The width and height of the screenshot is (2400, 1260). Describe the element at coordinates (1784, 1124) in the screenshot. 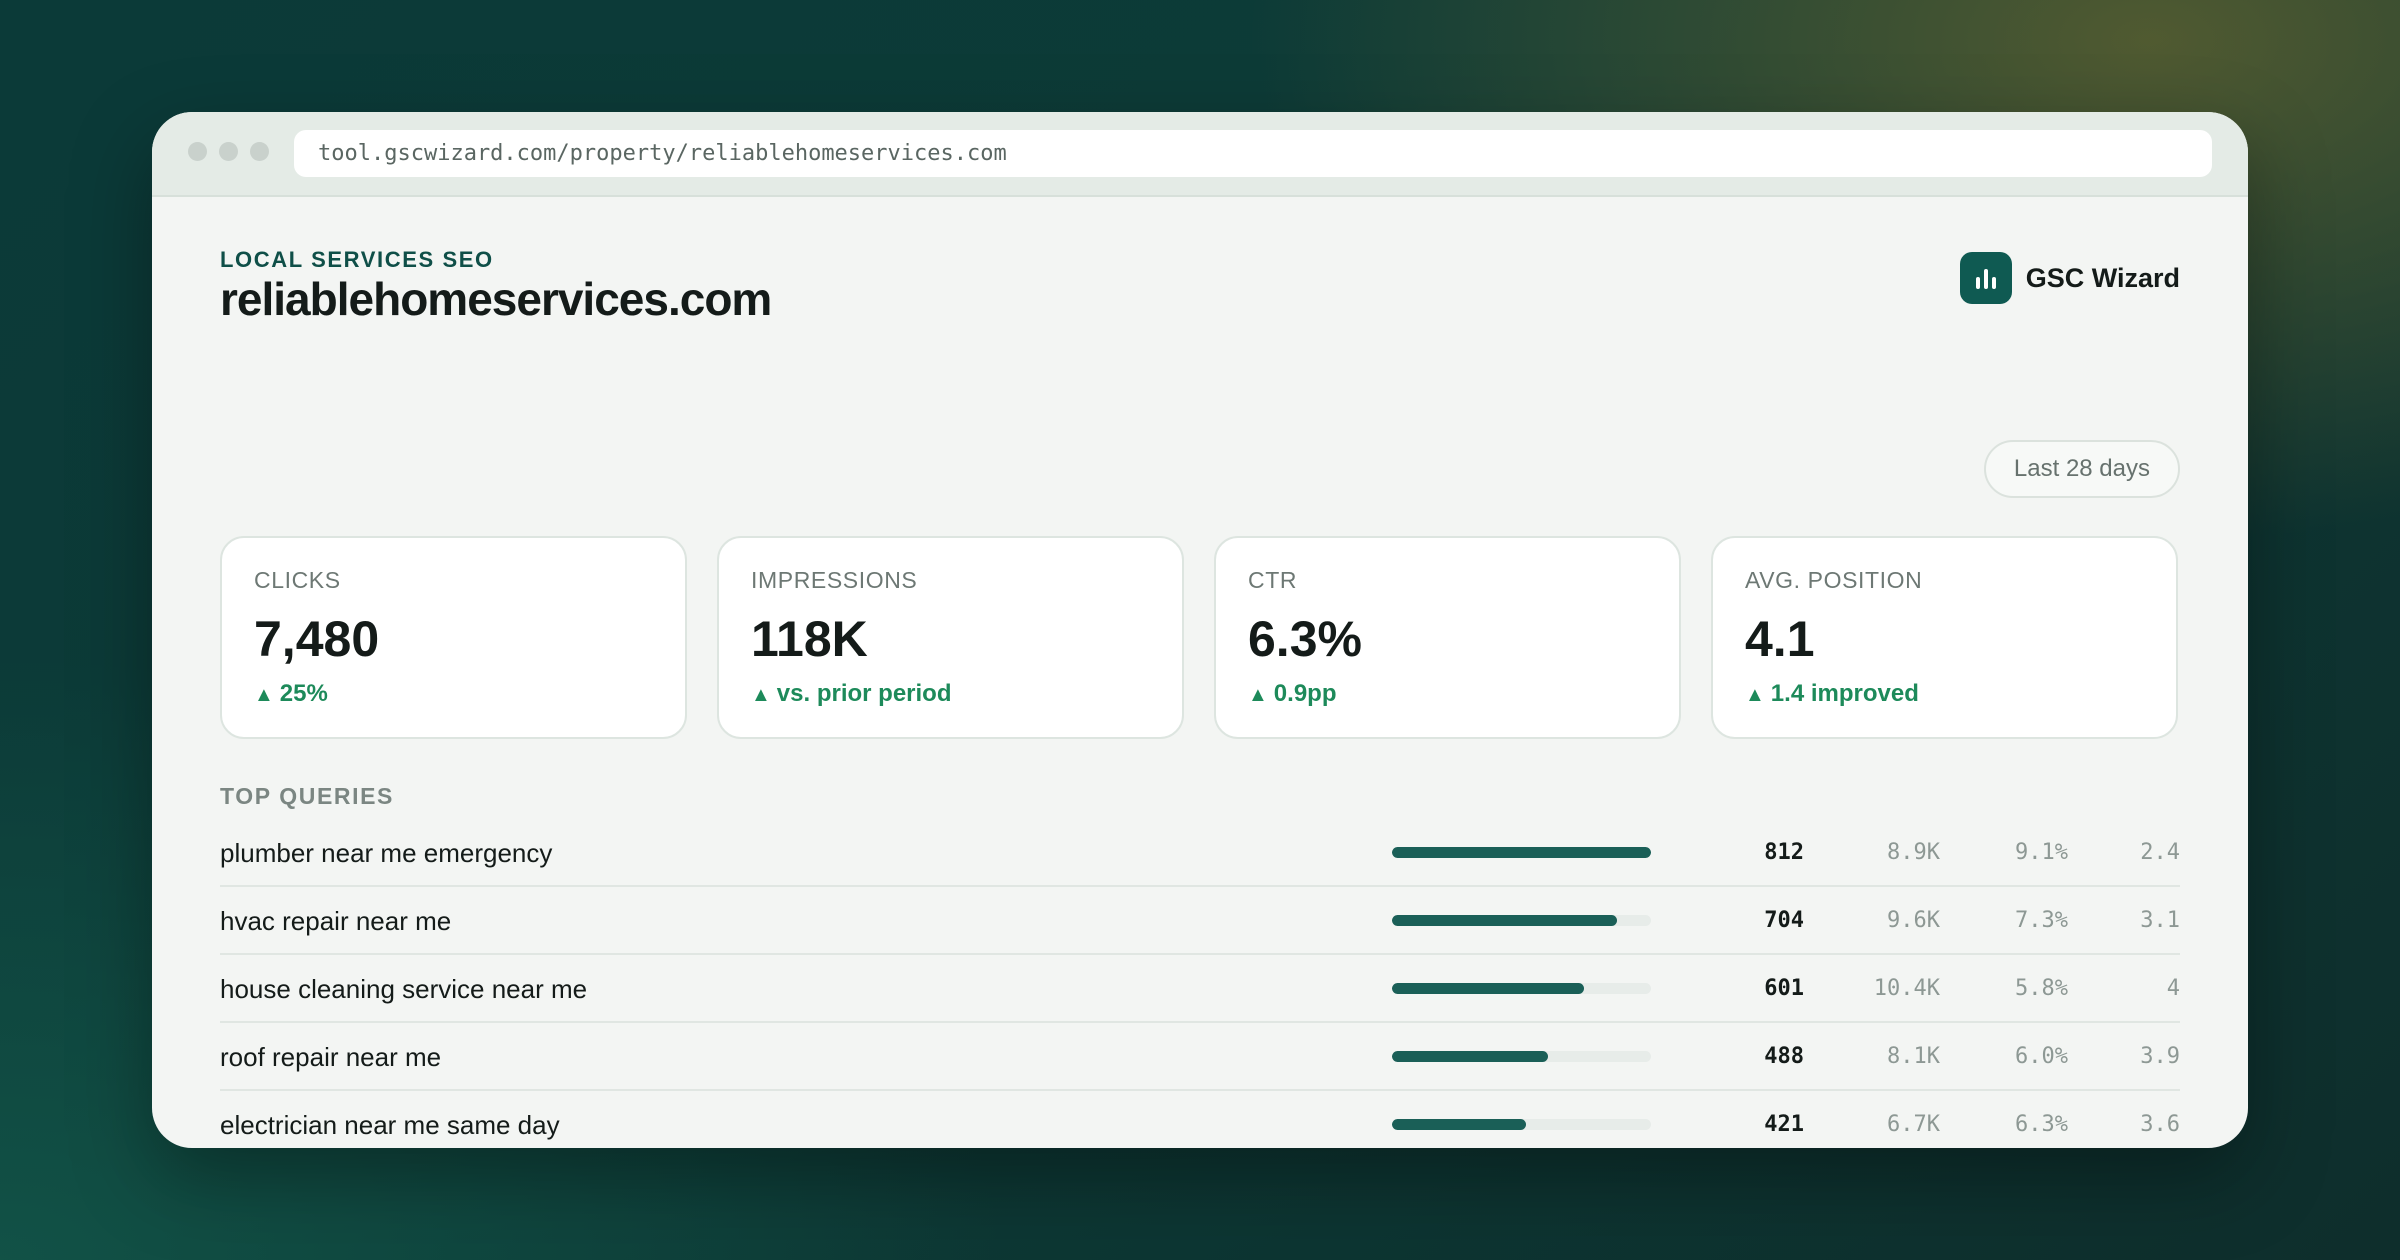

I see `query-clicks: 421` at that location.